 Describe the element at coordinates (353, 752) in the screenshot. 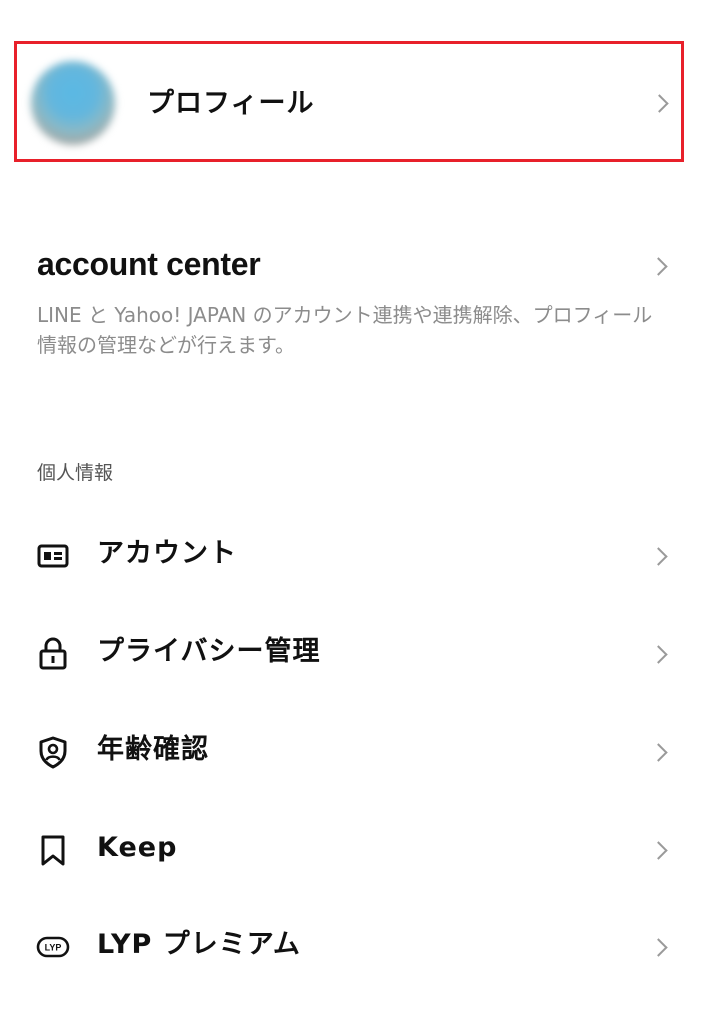

I see `menu-item-age-verification: 年齢確認` at that location.